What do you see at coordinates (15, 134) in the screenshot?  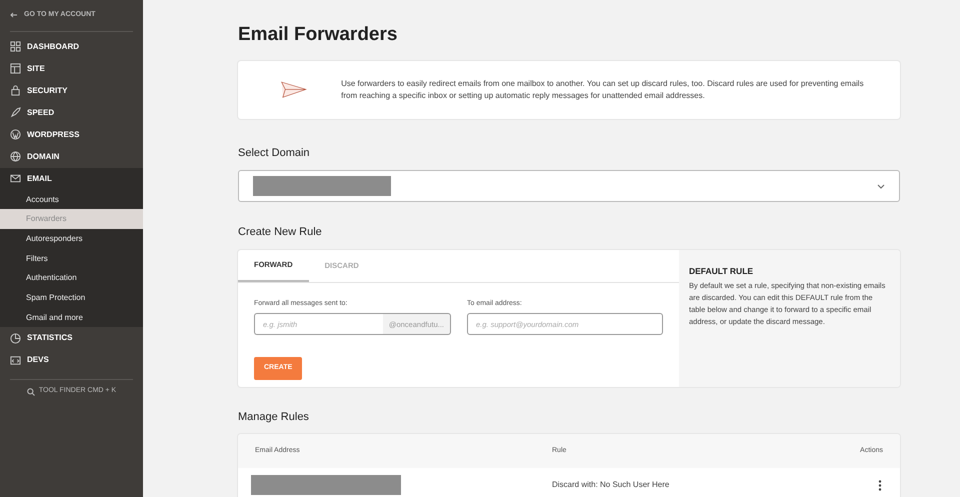 I see `wordpress-logo-icon` at bounding box center [15, 134].